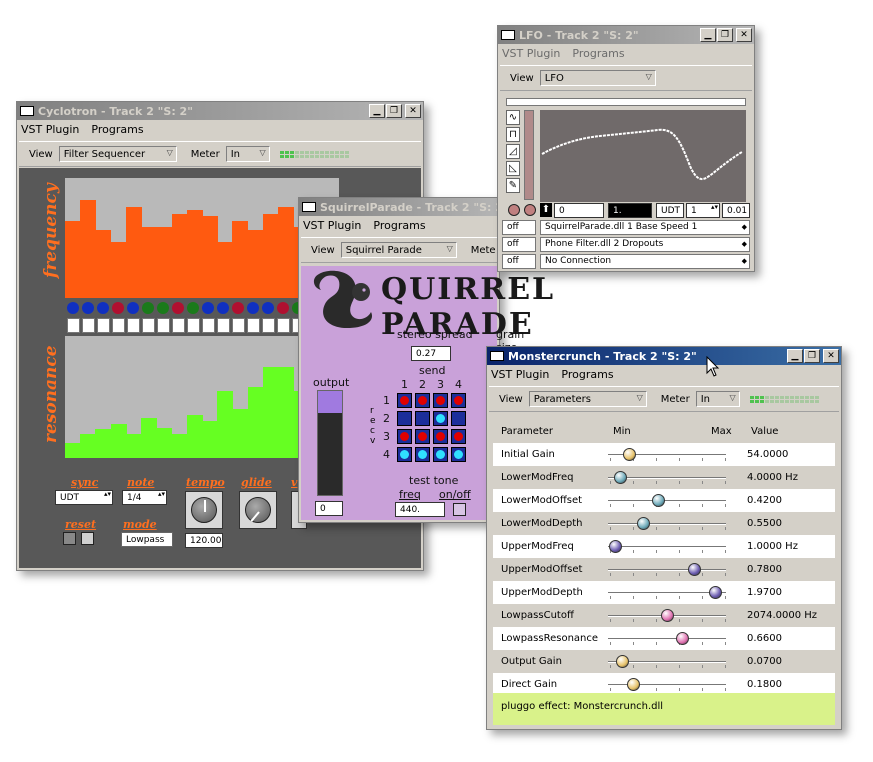 Image resolution: width=873 pixels, height=762 pixels. What do you see at coordinates (645, 227) in the screenshot?
I see `route-target-select: SquirrelParade.dll 1 Base Speed 1` at bounding box center [645, 227].